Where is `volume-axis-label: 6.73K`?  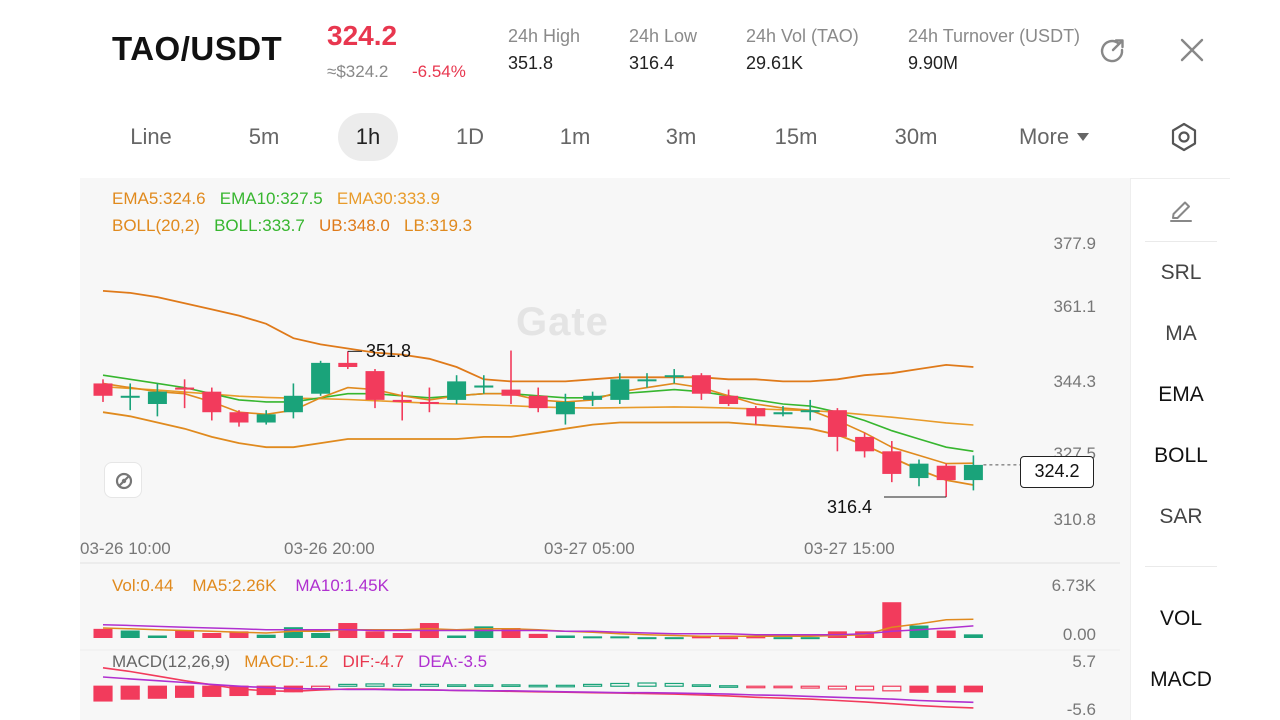 volume-axis-label: 6.73K is located at coordinates (1073, 585).